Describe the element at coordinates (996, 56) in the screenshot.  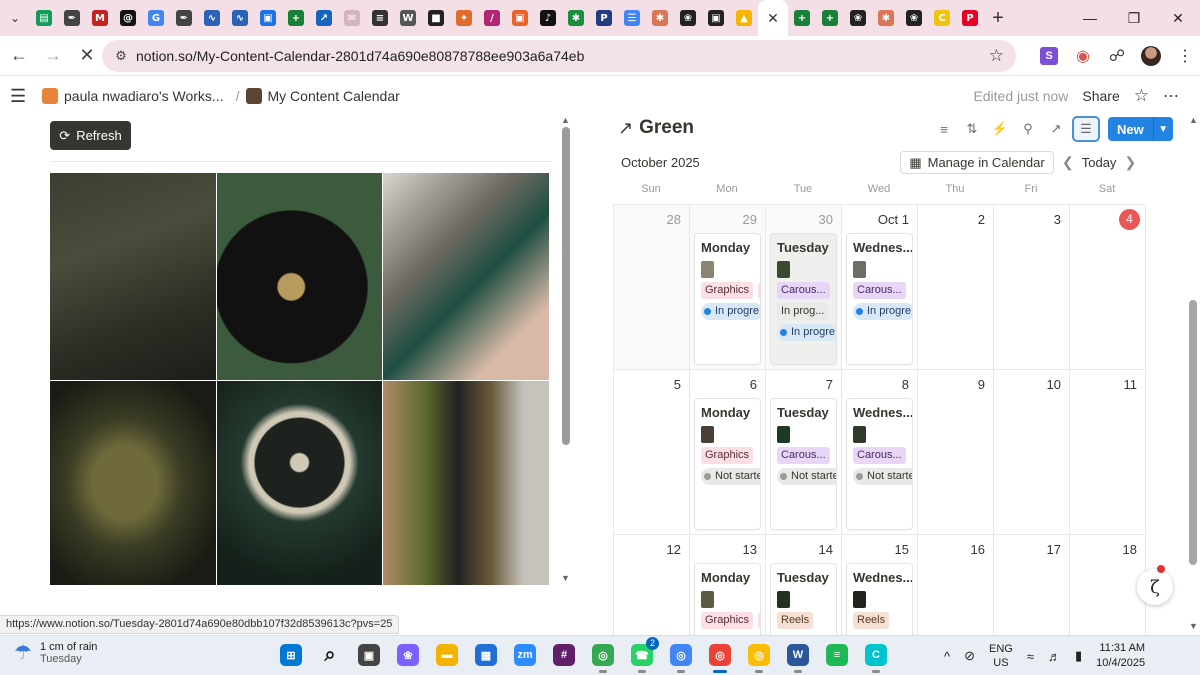
I see `bookmark-star-icon: ☆` at that location.